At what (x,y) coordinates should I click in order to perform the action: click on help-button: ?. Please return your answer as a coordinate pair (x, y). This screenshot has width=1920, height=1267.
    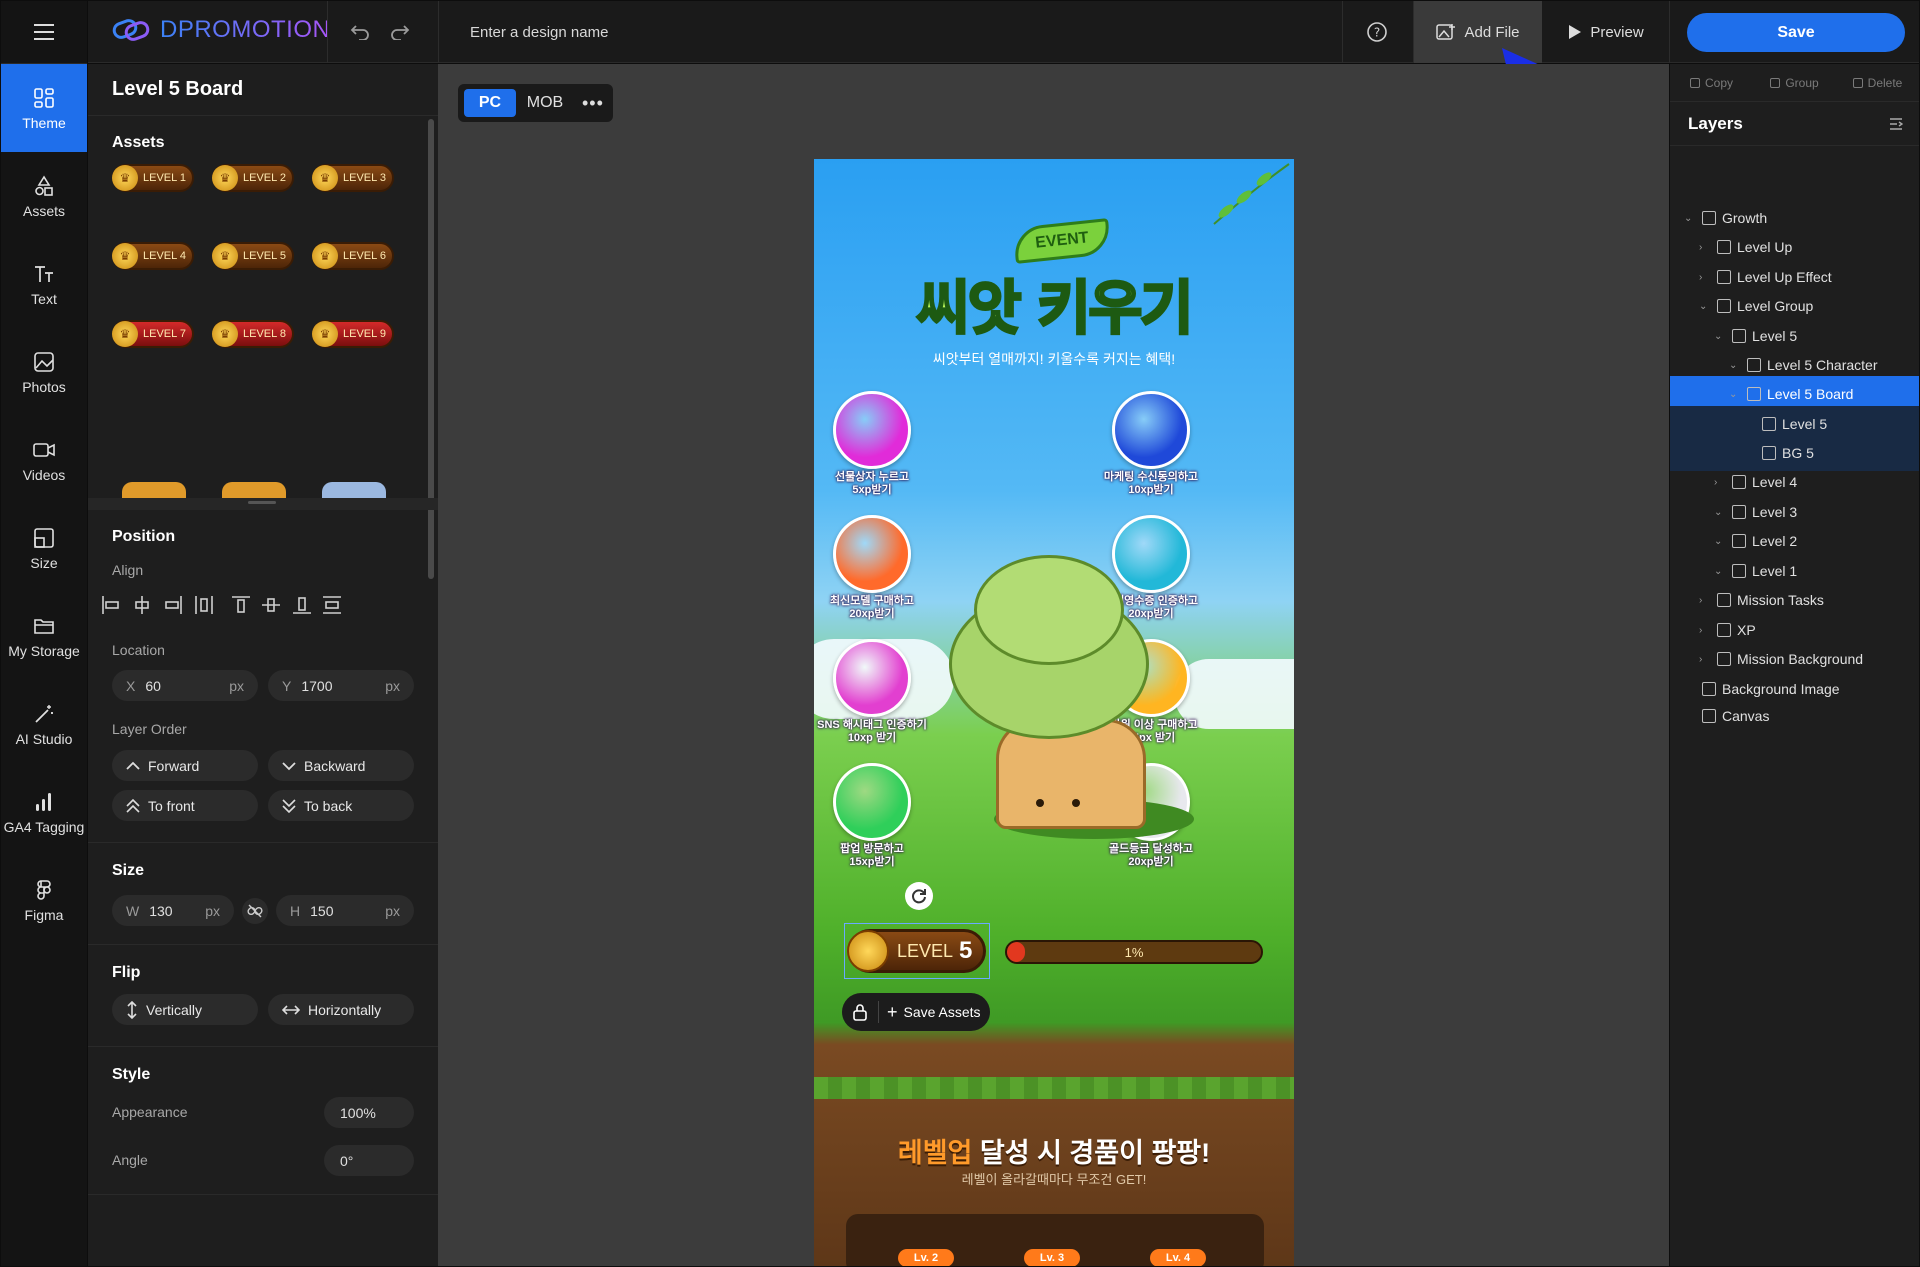
    Looking at the image, I should click on (1377, 32).